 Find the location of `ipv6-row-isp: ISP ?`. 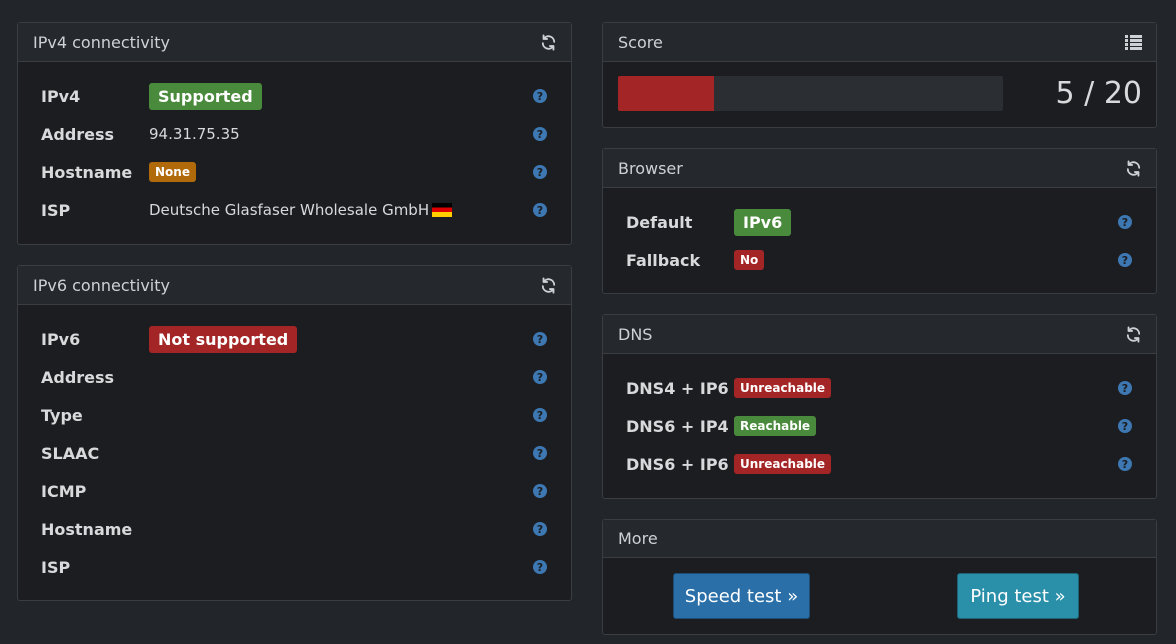

ipv6-row-isp: ISP ? is located at coordinates (294, 567).